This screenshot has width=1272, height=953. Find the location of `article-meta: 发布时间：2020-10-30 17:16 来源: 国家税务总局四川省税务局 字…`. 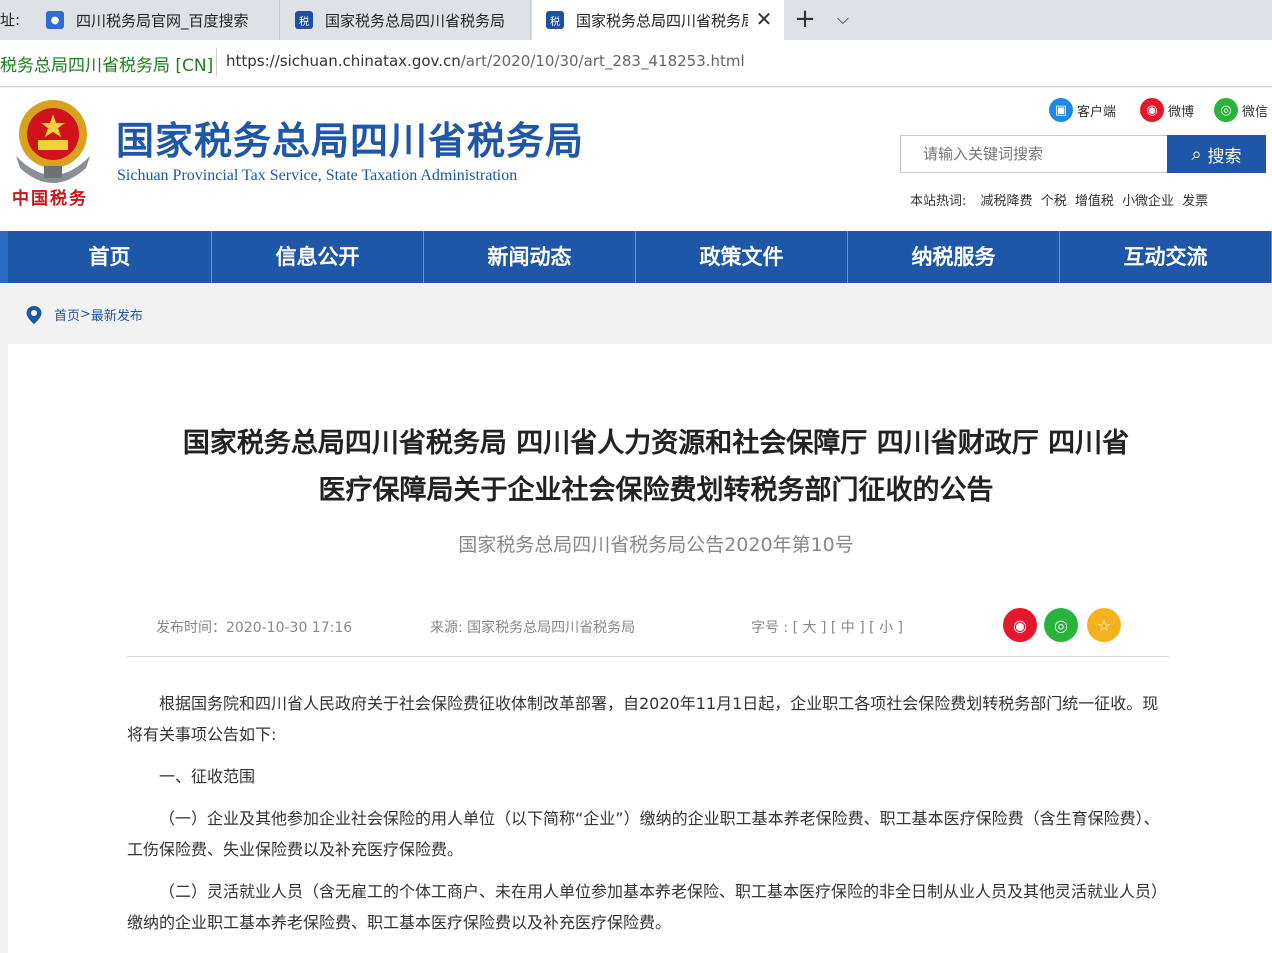

article-meta: 发布时间：2020-10-30 17:16 来源: 国家税务总局四川省税务局 字… is located at coordinates (648, 631).